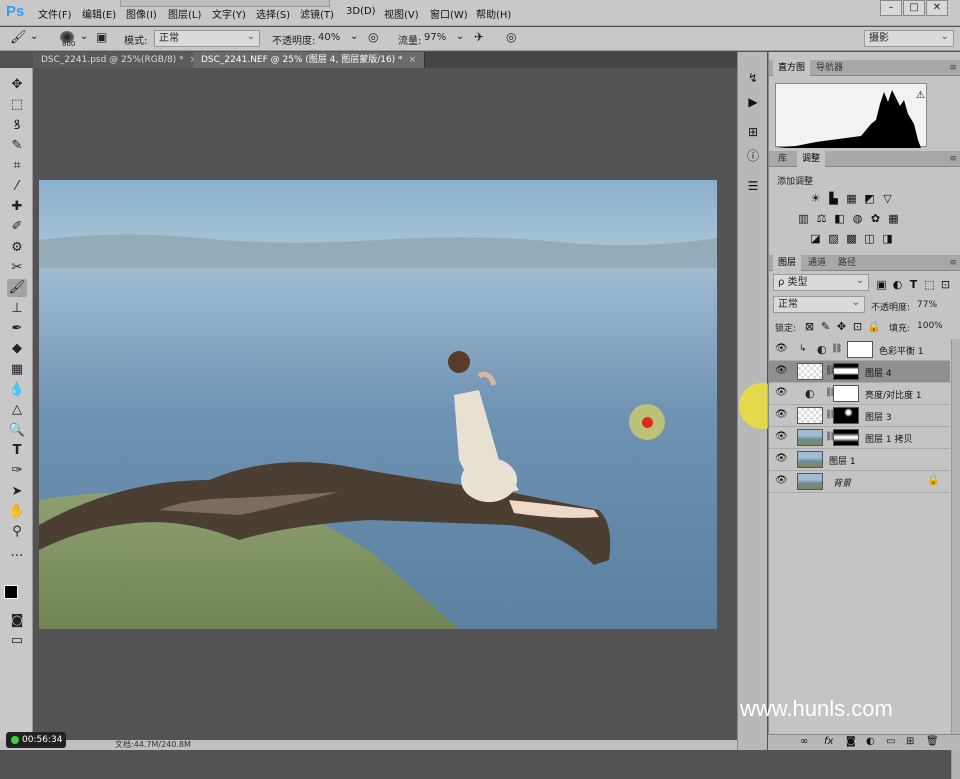 The width and height of the screenshot is (960, 779). What do you see at coordinates (17, 451) in the screenshot?
I see `type-tool-icon: T` at bounding box center [17, 451].